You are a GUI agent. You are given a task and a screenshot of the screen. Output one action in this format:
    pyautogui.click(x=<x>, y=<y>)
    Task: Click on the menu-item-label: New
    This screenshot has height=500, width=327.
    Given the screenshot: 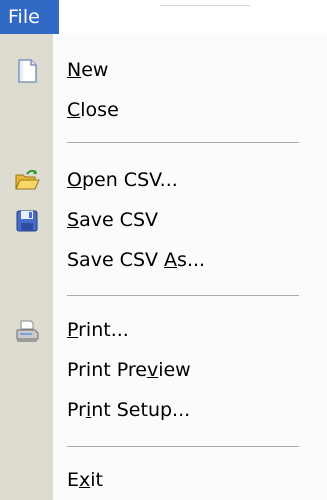 What is the action you would take?
    pyautogui.click(x=88, y=70)
    